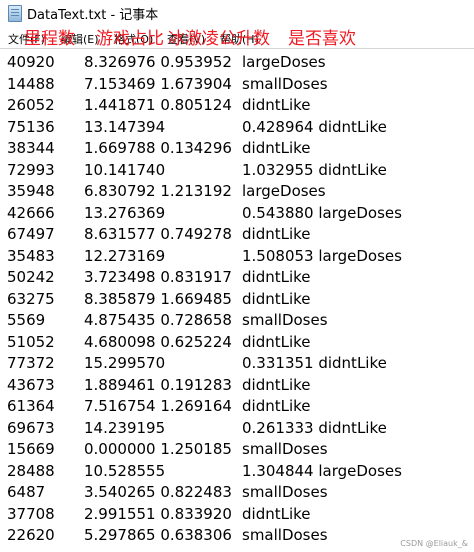  Describe the element at coordinates (31, 234) in the screenshot. I see `line-mileage: 67497` at that location.